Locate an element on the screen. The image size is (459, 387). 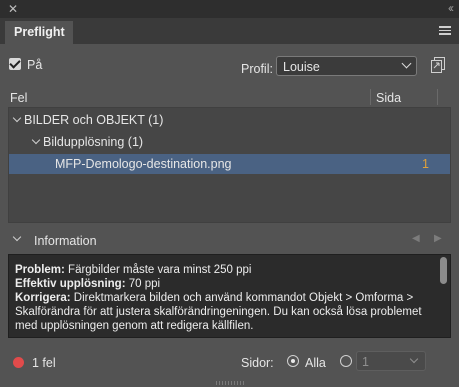
info-section-header: Information ◀ ▶ is located at coordinates (229, 240).